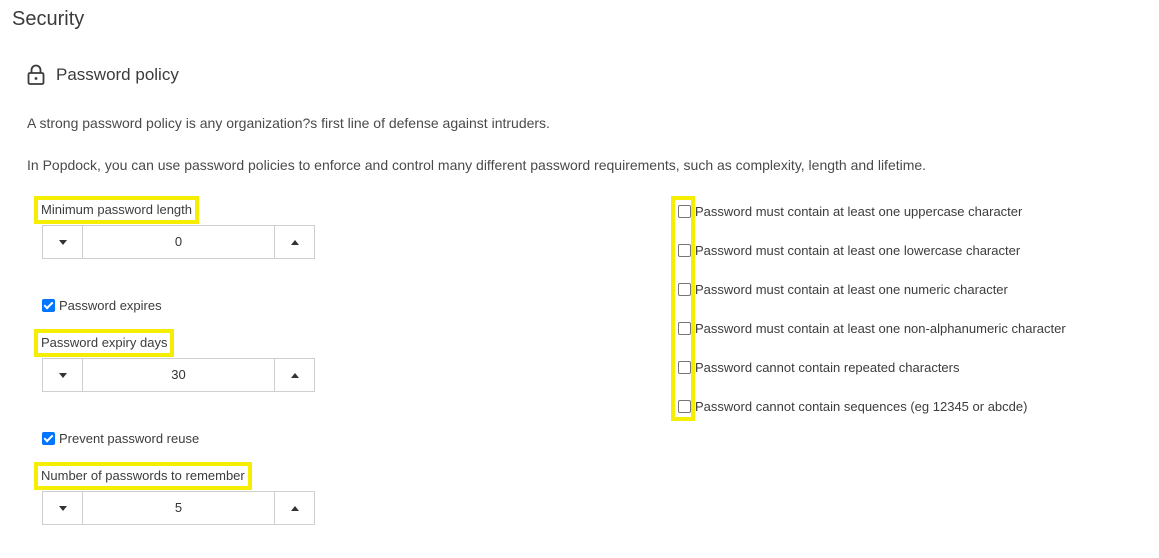  Describe the element at coordinates (129, 438) in the screenshot. I see `prevent-reuse-label: Prevent password reuse` at that location.